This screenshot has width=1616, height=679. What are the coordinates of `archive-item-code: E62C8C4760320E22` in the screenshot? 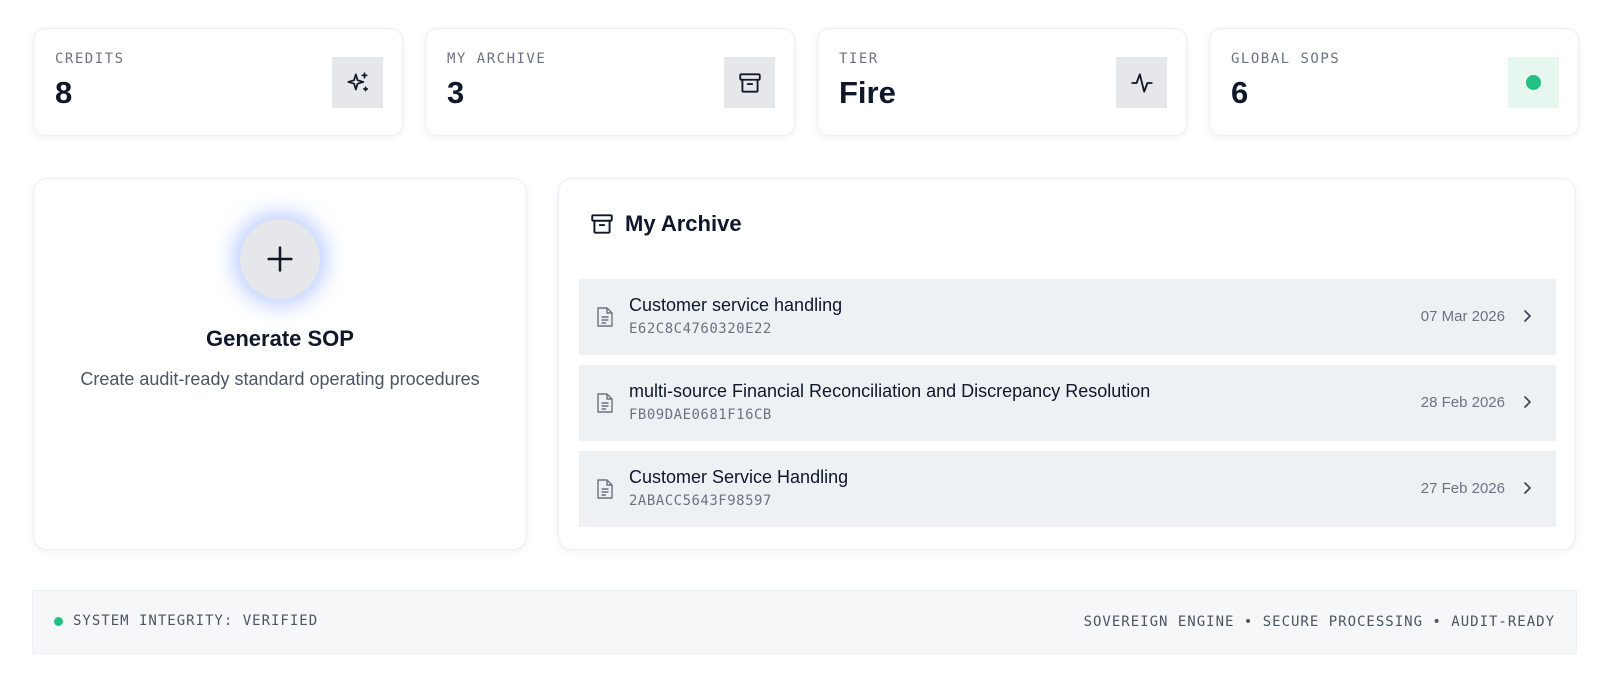 It's located at (700, 329).